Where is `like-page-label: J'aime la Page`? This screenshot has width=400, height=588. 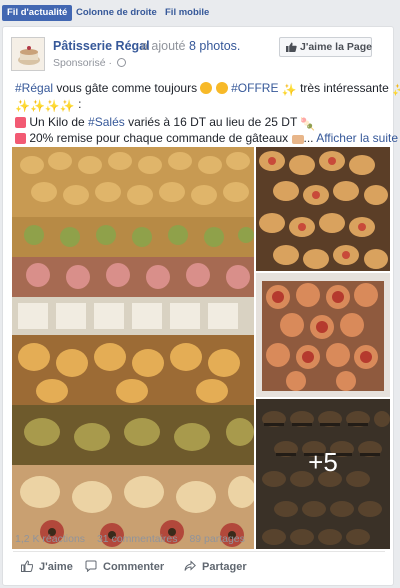 like-page-label: J'aime la Page is located at coordinates (336, 47).